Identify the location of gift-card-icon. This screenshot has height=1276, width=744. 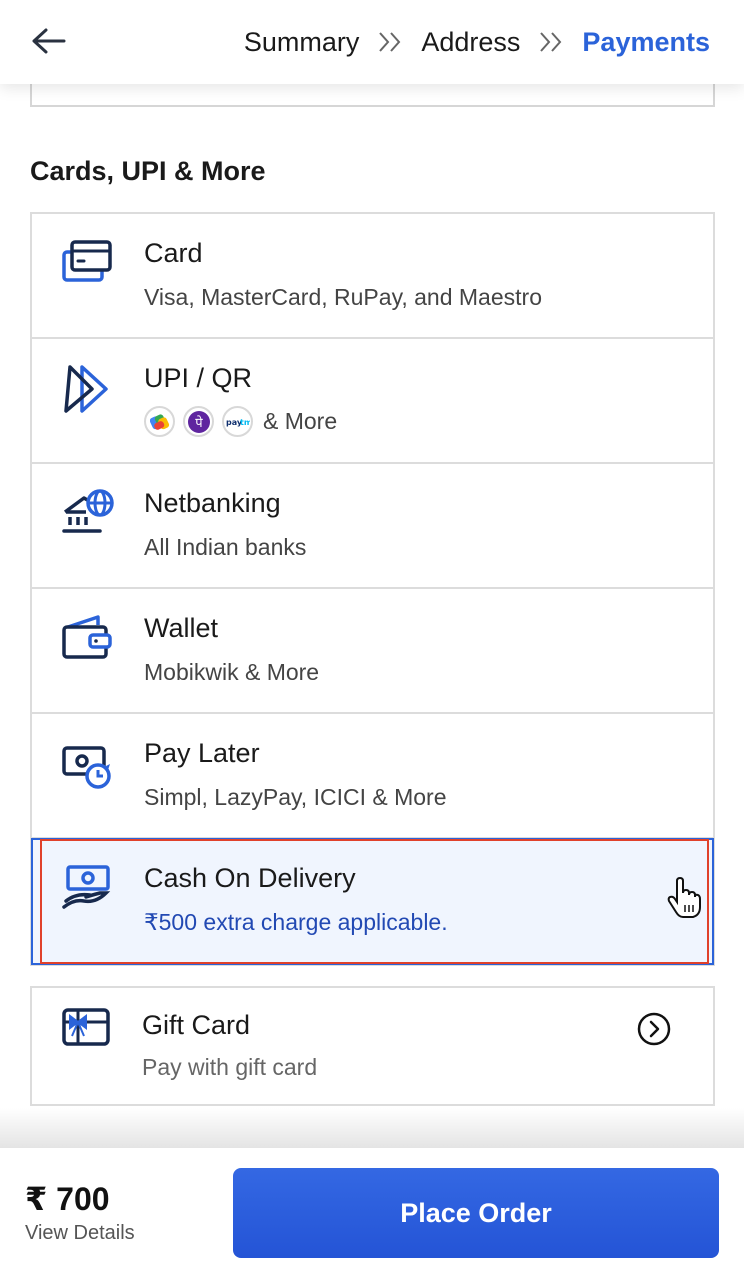
(86, 1027).